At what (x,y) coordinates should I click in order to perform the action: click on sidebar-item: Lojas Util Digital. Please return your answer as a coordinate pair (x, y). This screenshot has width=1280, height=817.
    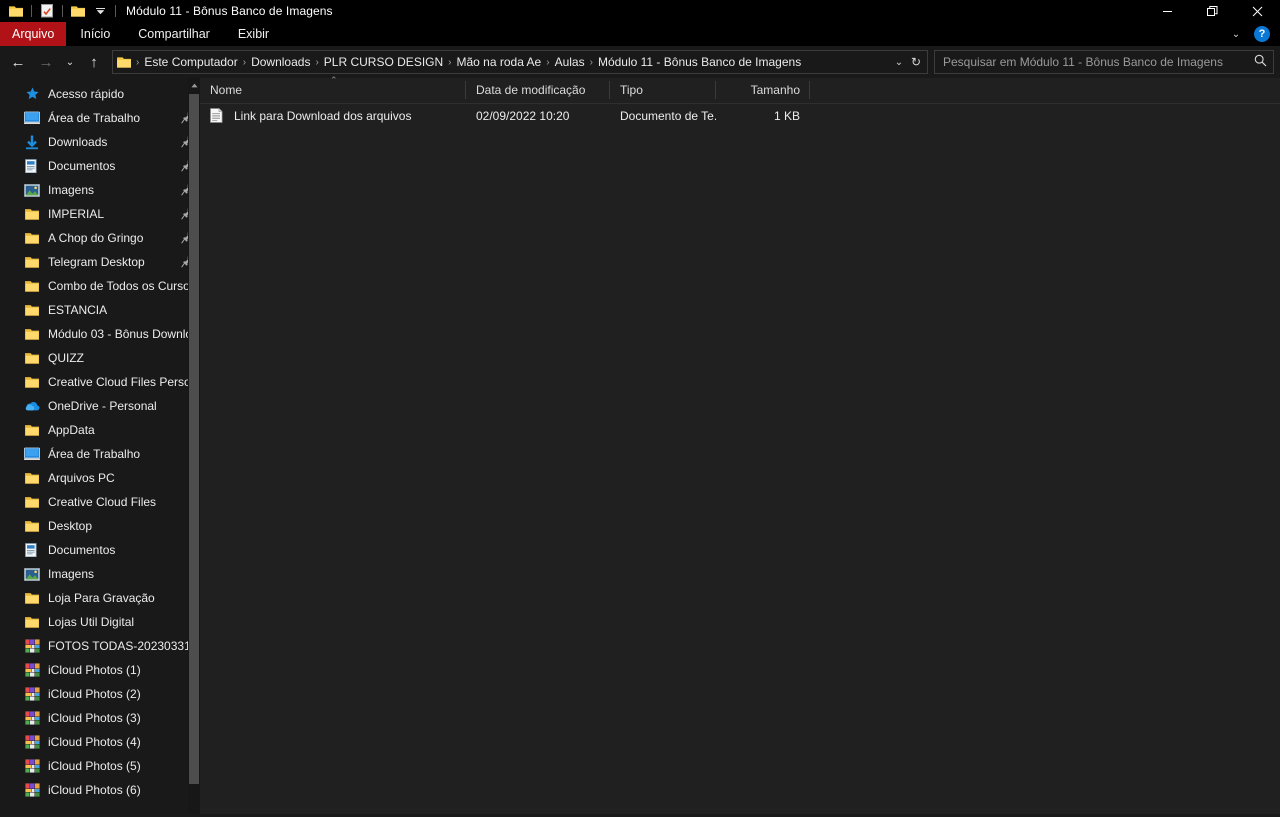
    Looking at the image, I should click on (100, 622).